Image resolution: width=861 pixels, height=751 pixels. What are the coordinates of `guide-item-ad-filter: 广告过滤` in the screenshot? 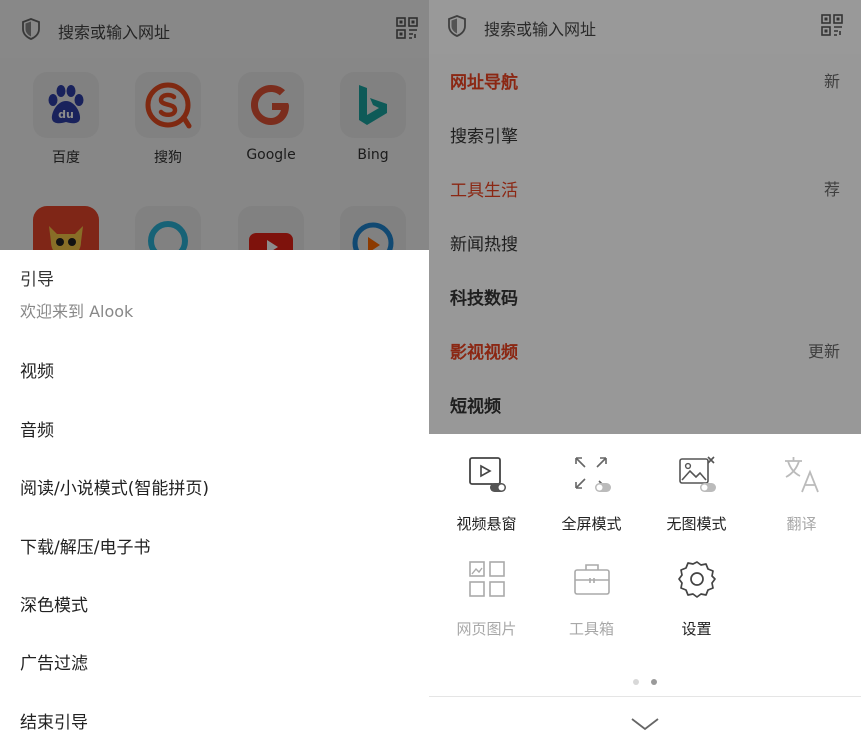 It's located at (54, 661).